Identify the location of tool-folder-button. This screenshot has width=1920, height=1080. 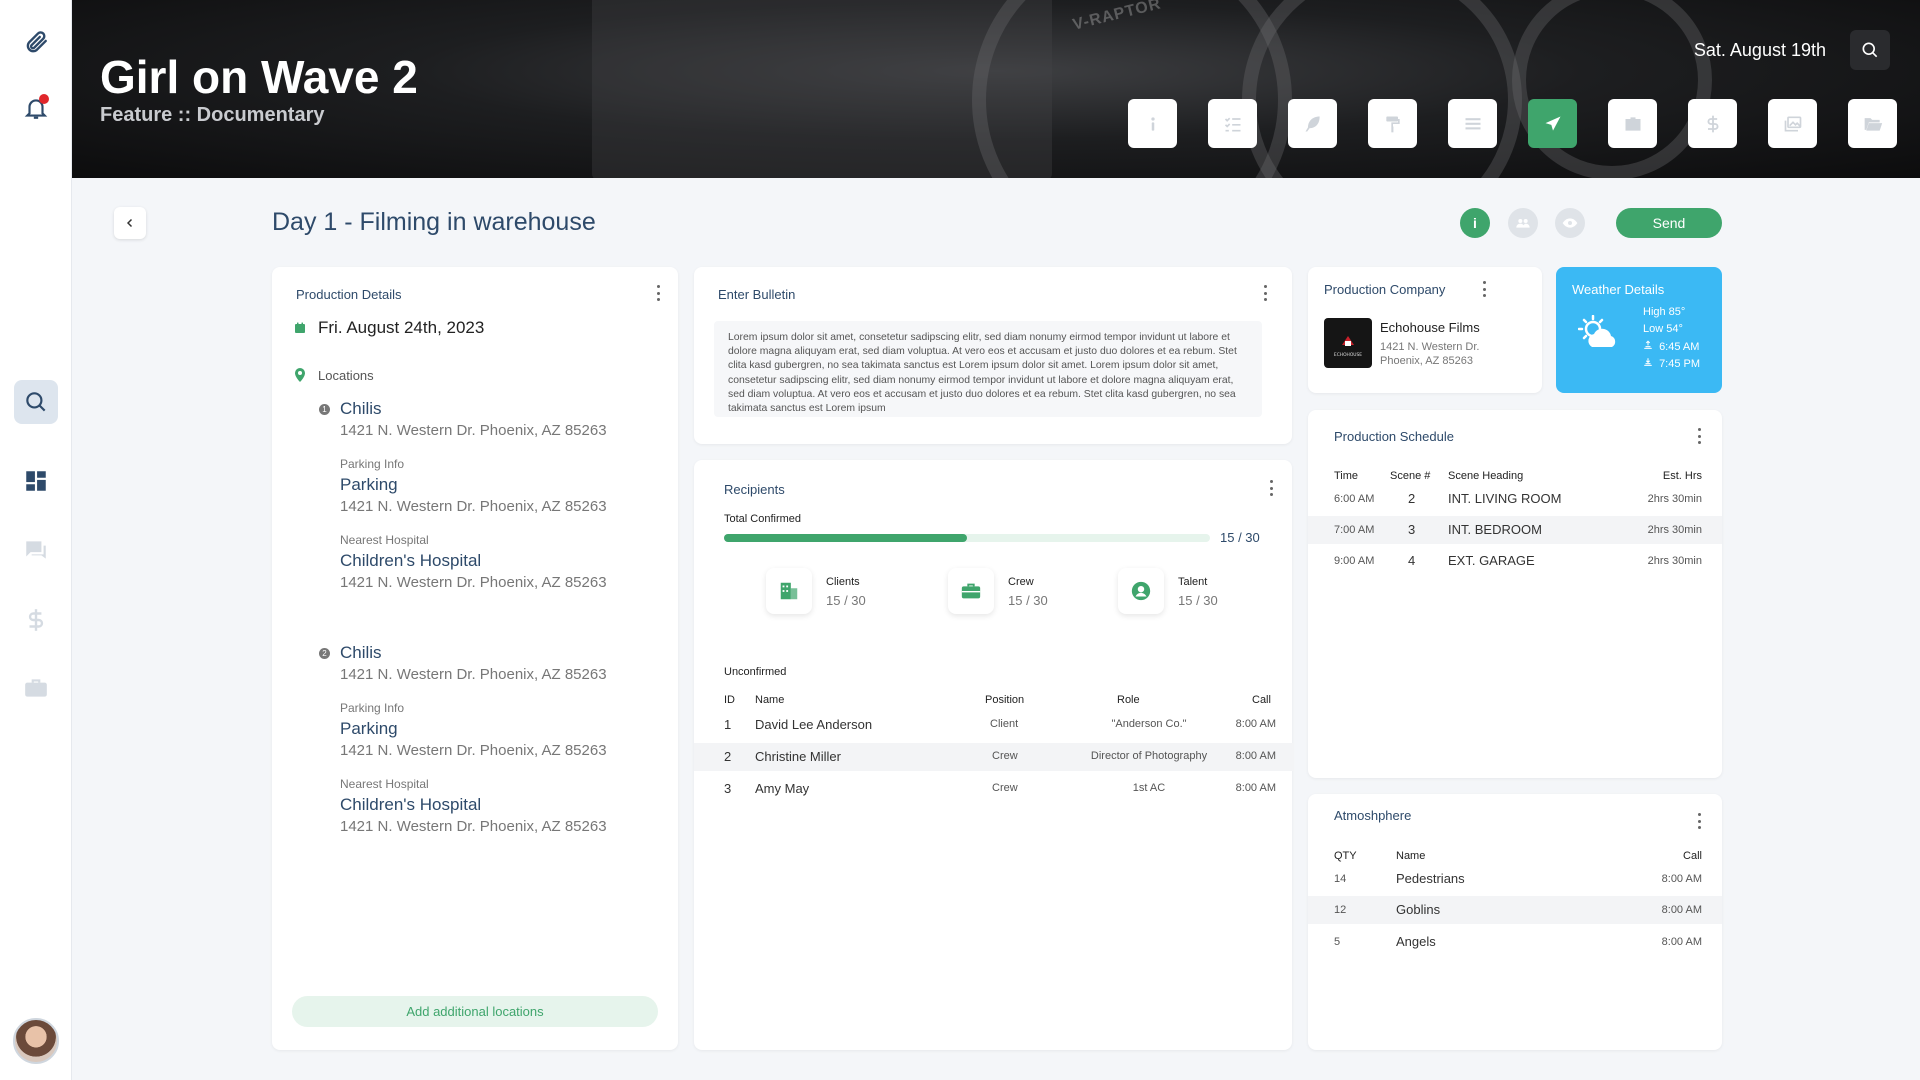
(1872, 123).